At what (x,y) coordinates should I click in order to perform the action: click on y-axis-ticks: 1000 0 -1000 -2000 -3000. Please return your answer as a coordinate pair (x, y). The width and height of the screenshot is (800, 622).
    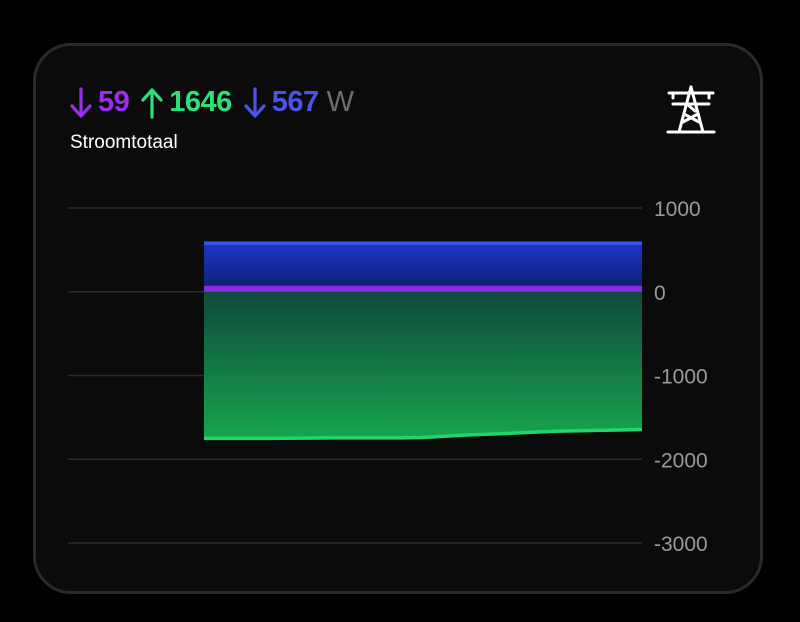
    Looking at the image, I should click on (681, 377).